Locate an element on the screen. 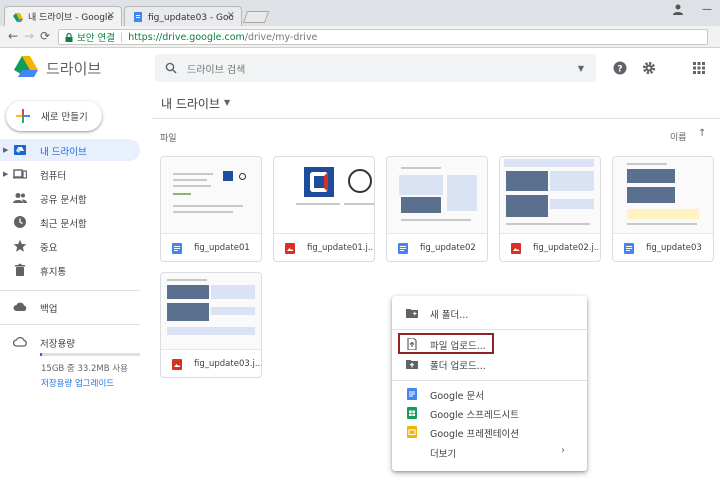  sidebar-item-backup: 백업 is located at coordinates (70, 307).